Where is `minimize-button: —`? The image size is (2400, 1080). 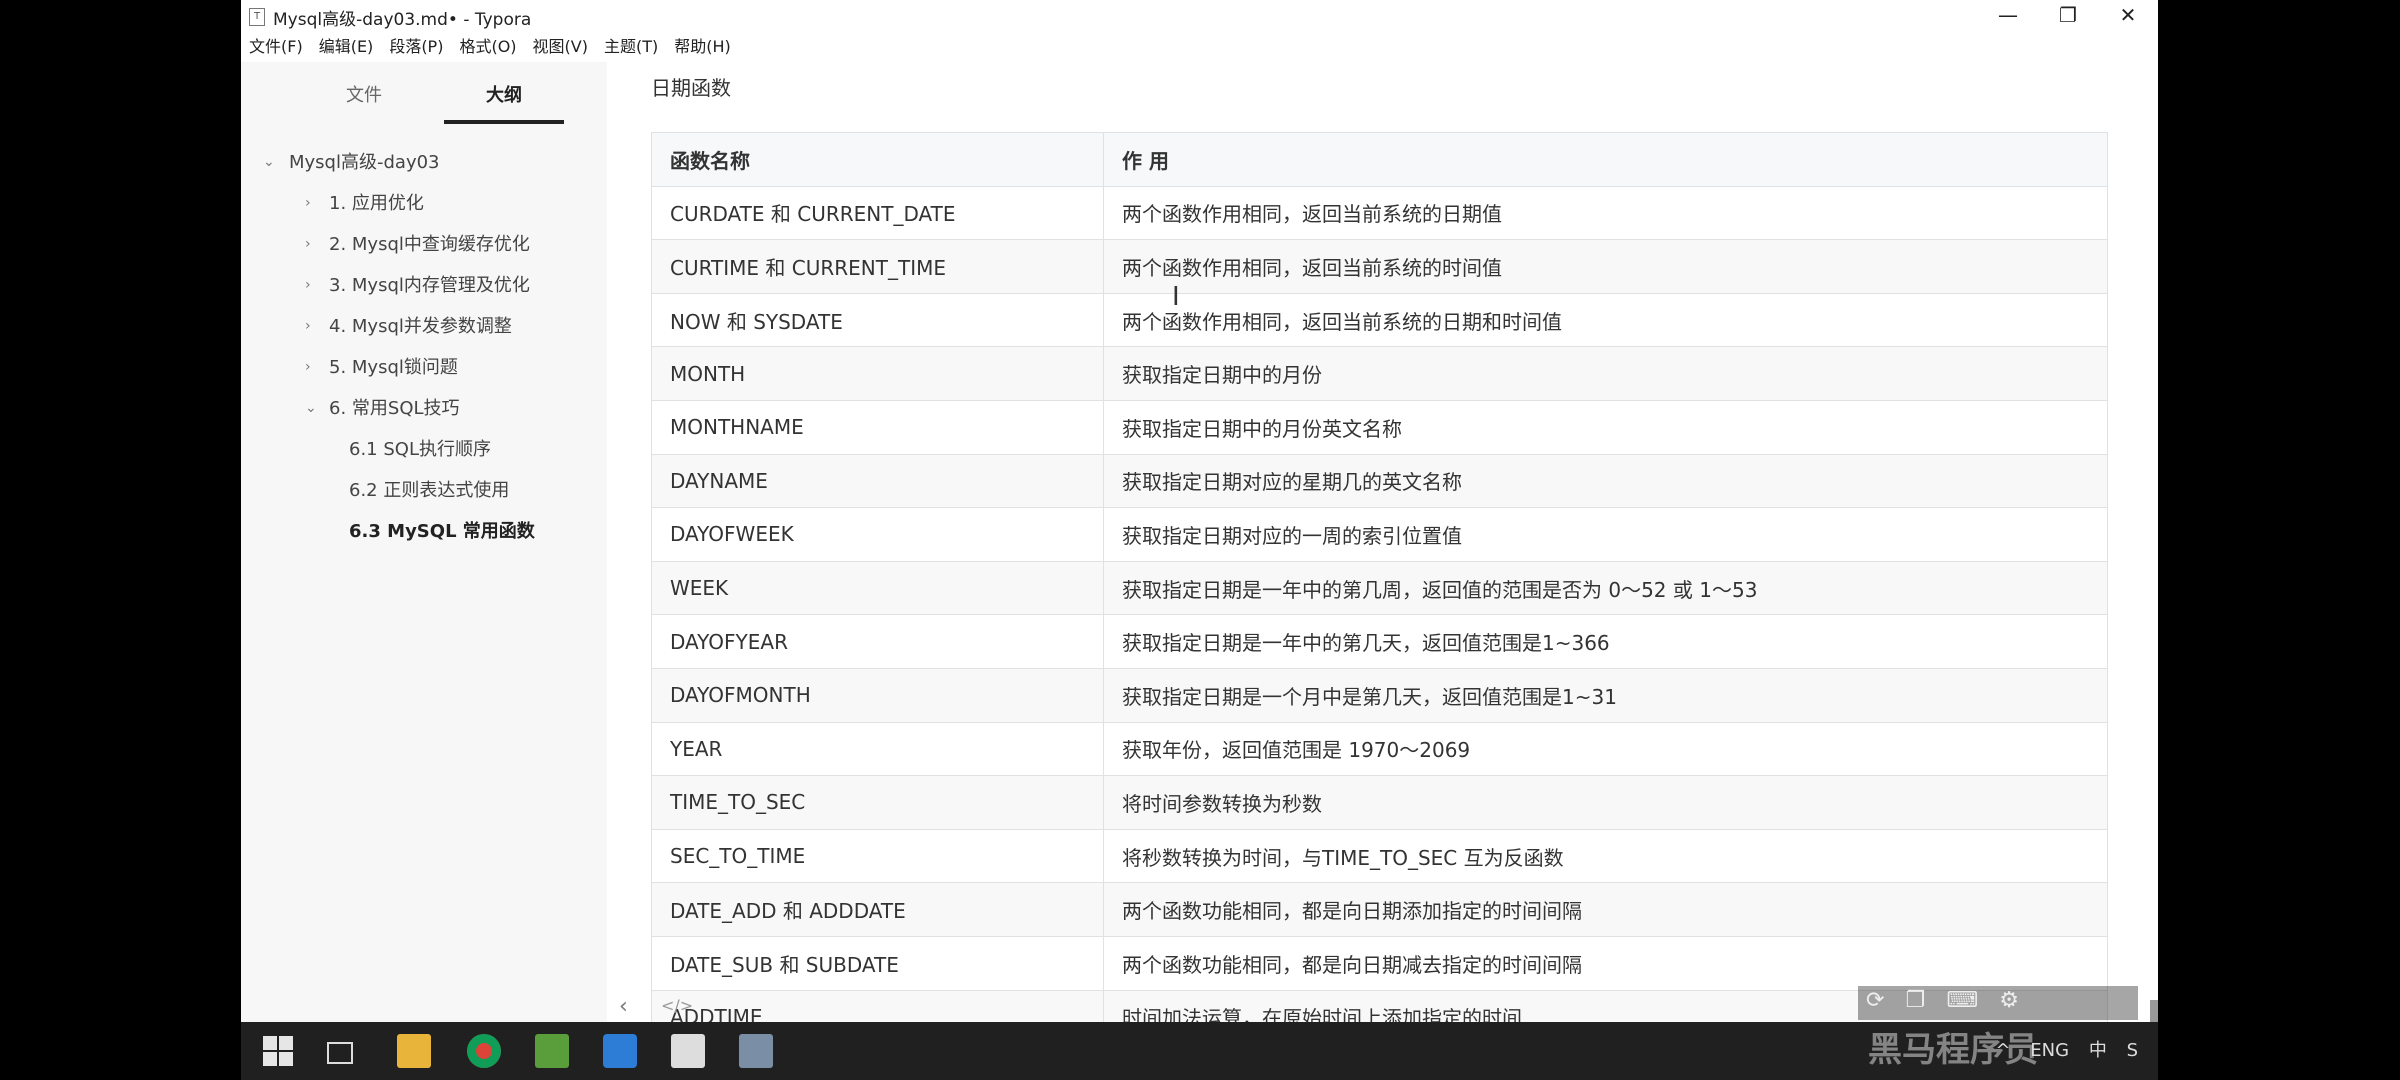 minimize-button: — is located at coordinates (2008, 16).